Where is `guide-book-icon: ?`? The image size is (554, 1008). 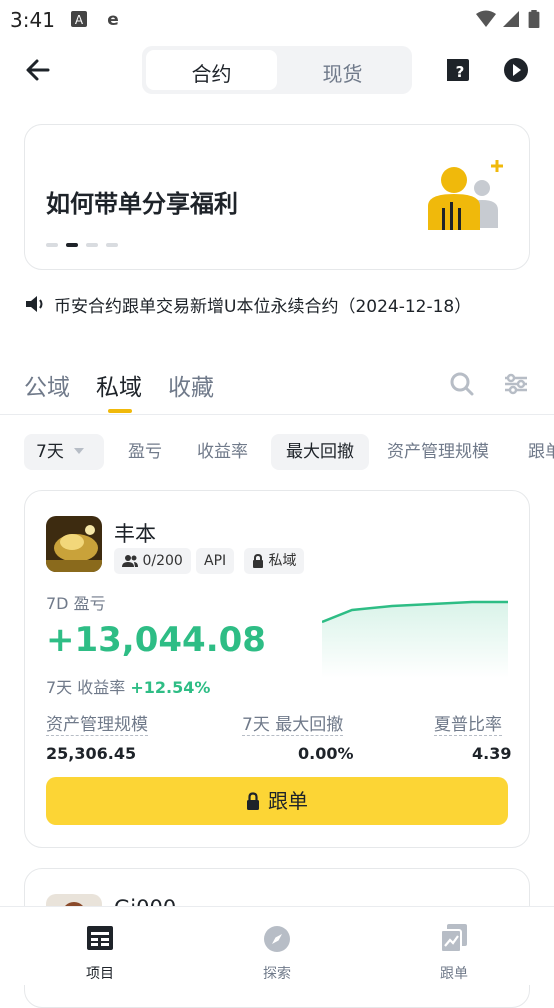
guide-book-icon: ? is located at coordinates (458, 70).